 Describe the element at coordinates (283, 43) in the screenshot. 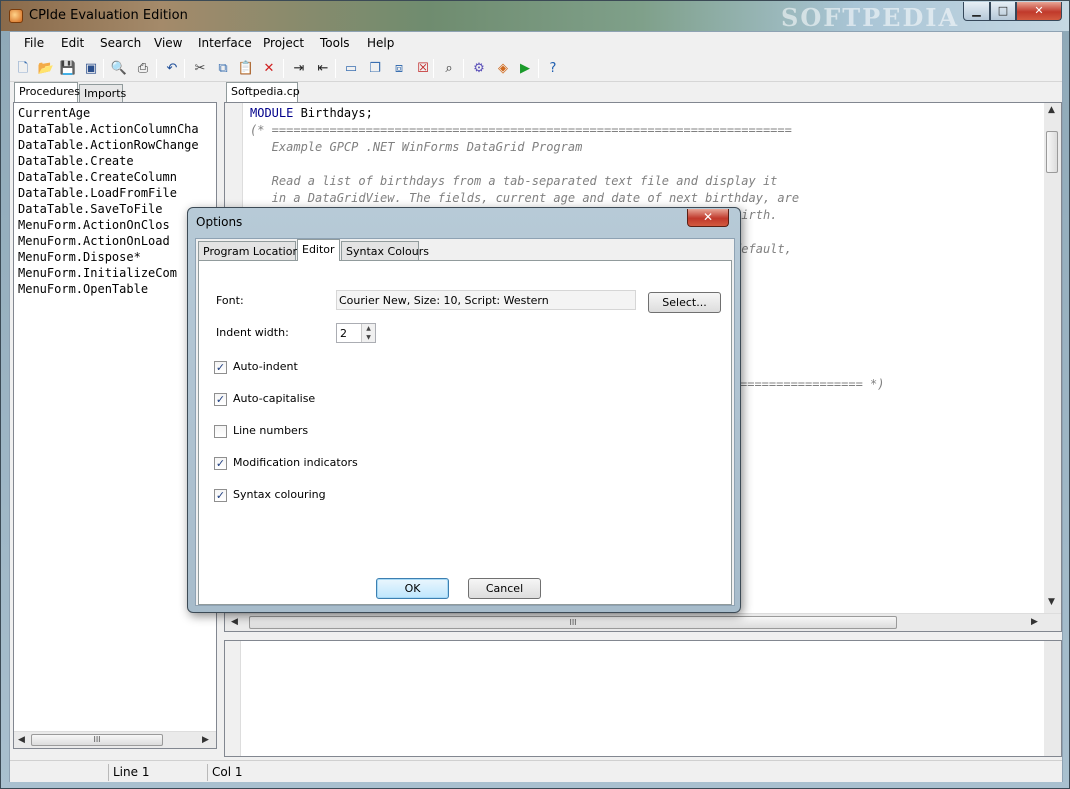

I see `menu-project: Project` at that location.